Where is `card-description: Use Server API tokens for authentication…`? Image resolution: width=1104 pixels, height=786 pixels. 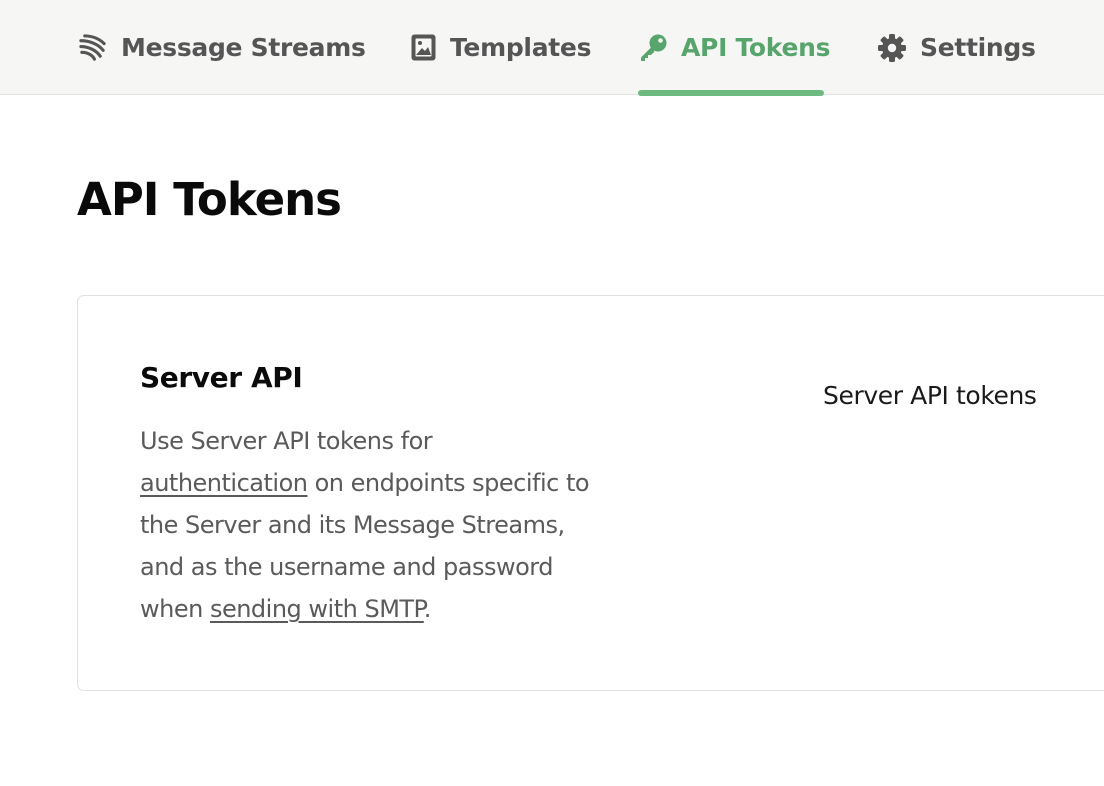 card-description: Use Server API tokens for authentication… is located at coordinates (410, 525).